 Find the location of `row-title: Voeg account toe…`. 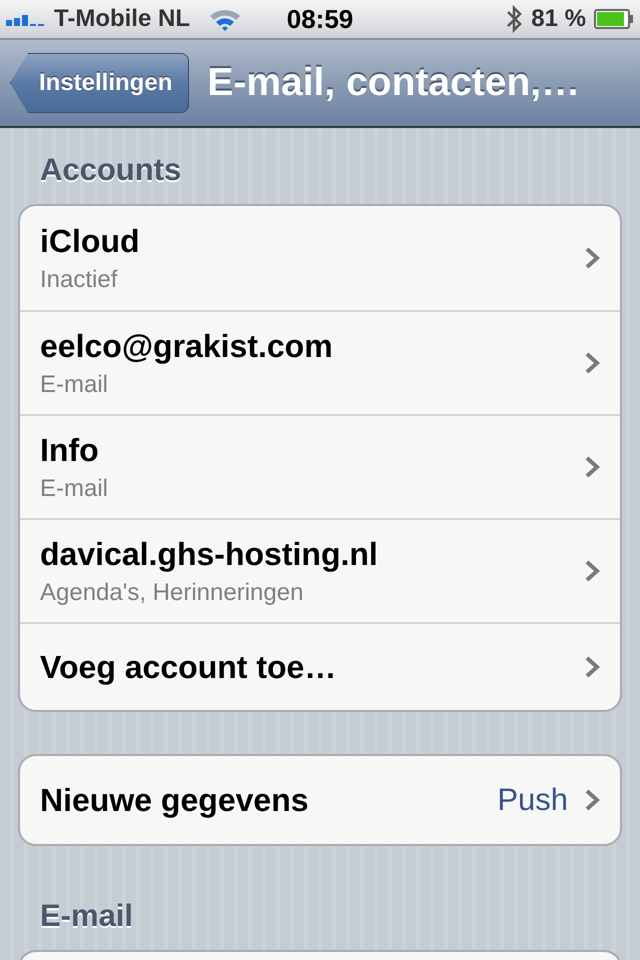

row-title: Voeg account toe… is located at coordinates (189, 667).